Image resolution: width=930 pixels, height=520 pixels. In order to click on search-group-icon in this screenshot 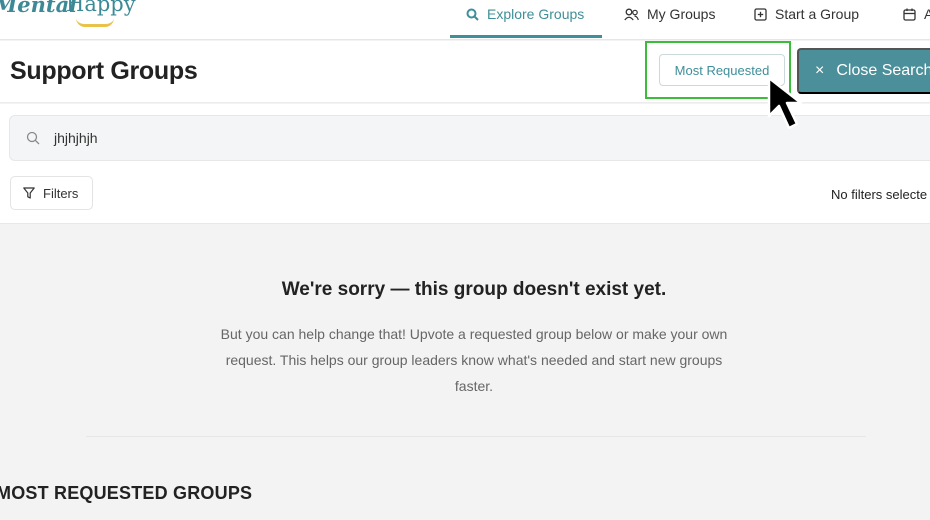, I will do `click(472, 14)`.